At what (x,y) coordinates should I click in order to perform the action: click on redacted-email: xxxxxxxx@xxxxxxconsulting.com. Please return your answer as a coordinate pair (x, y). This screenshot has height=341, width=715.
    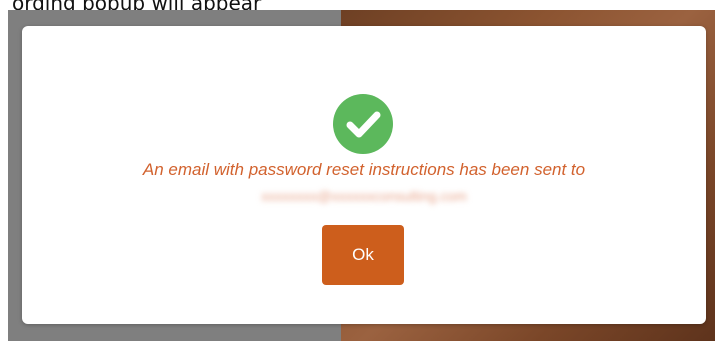
    Looking at the image, I should click on (364, 196).